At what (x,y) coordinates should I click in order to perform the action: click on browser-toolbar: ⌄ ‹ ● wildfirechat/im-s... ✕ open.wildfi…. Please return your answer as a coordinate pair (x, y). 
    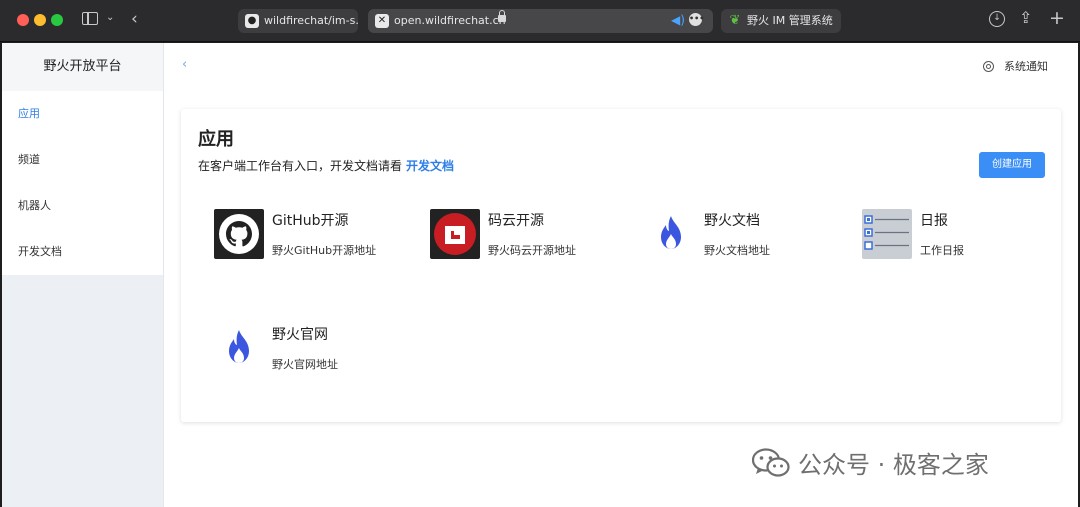
    Looking at the image, I should click on (540, 21).